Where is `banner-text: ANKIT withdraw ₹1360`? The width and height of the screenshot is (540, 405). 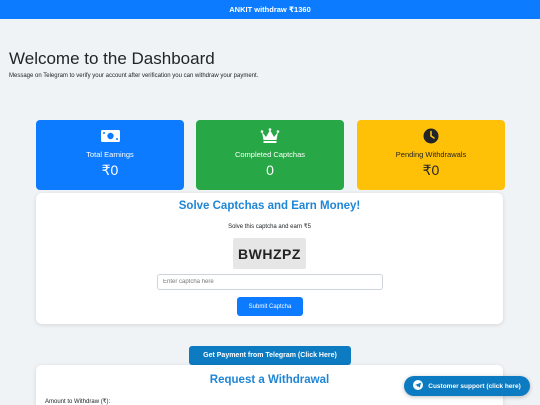 banner-text: ANKIT withdraw ₹1360 is located at coordinates (270, 9).